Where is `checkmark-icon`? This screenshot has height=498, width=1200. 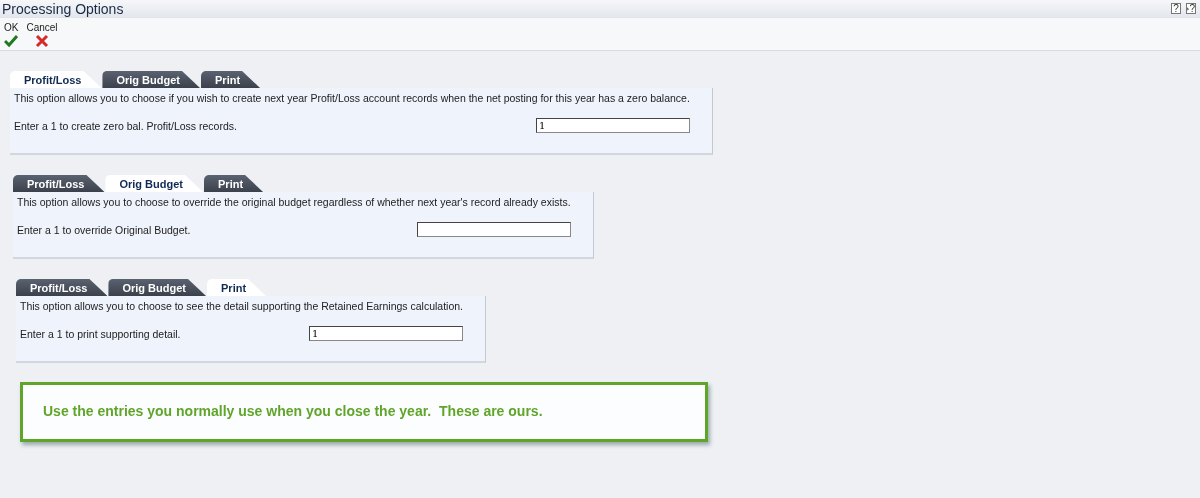 checkmark-icon is located at coordinates (11, 41).